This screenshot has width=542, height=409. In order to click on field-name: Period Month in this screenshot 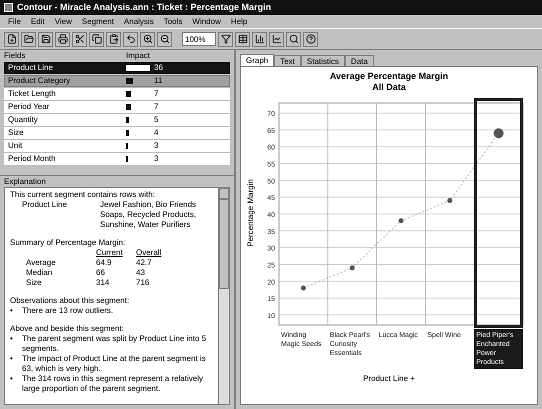, I will do `click(32, 159)`.